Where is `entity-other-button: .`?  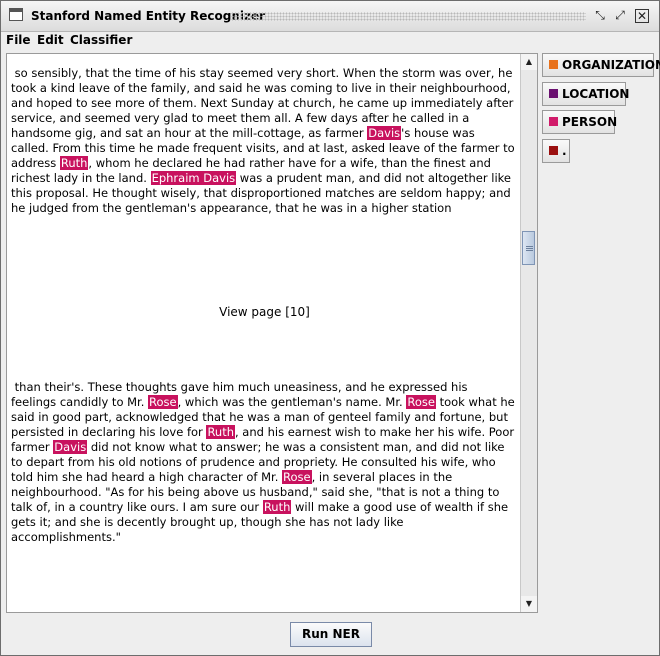
entity-other-button: . is located at coordinates (556, 151).